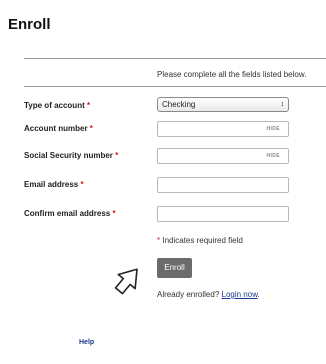 This screenshot has height=364, width=326. What do you see at coordinates (223, 156) in the screenshot?
I see `ssn-input: HIDE` at bounding box center [223, 156].